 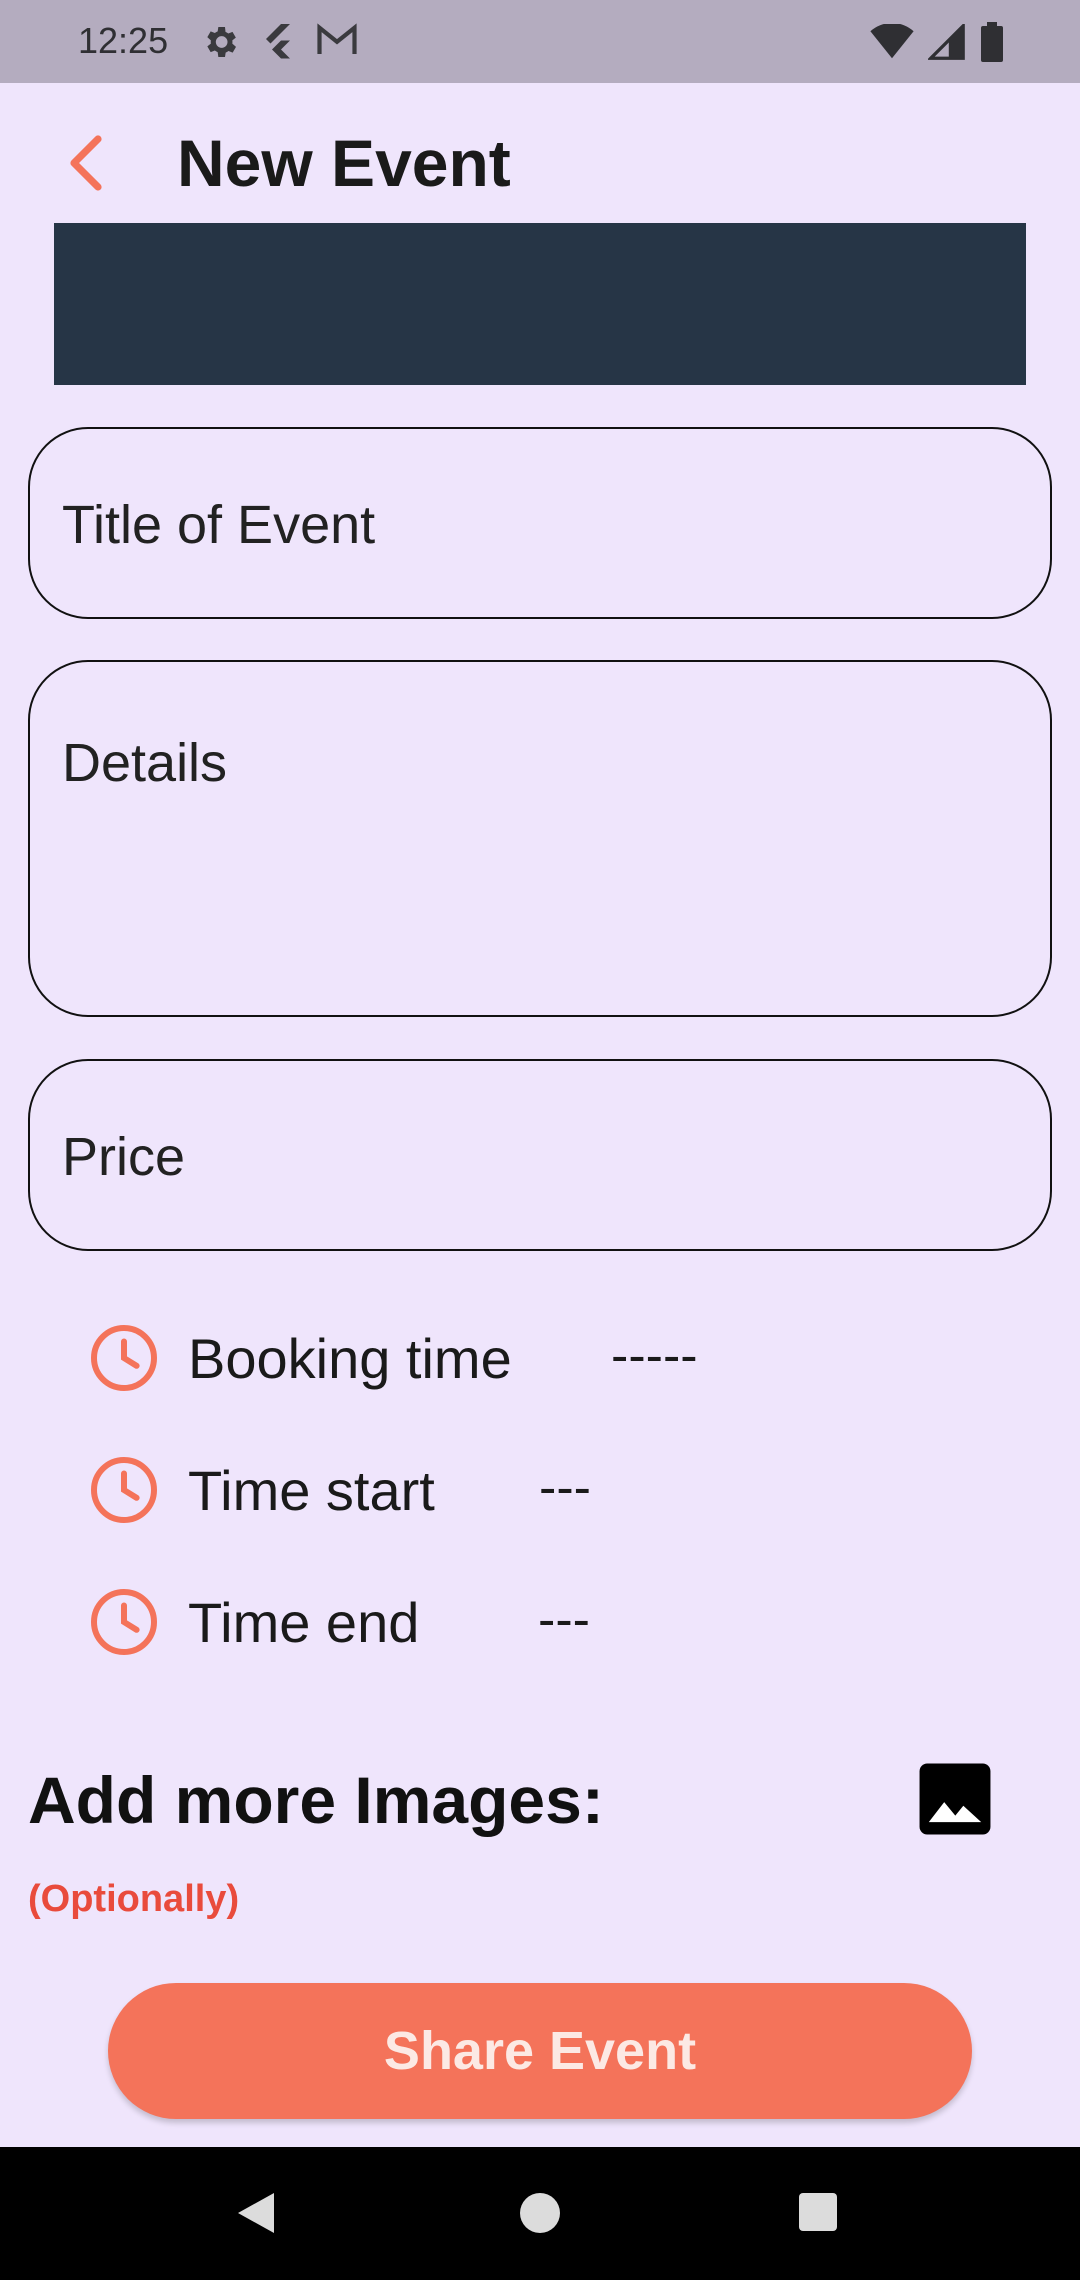 What do you see at coordinates (344, 163) in the screenshot?
I see `page-title: New Event` at bounding box center [344, 163].